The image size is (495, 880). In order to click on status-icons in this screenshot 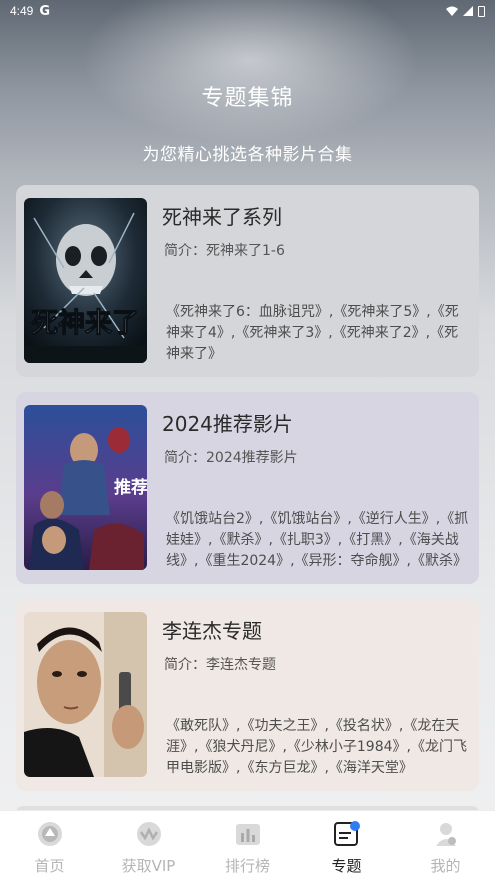, I will do `click(465, 11)`.